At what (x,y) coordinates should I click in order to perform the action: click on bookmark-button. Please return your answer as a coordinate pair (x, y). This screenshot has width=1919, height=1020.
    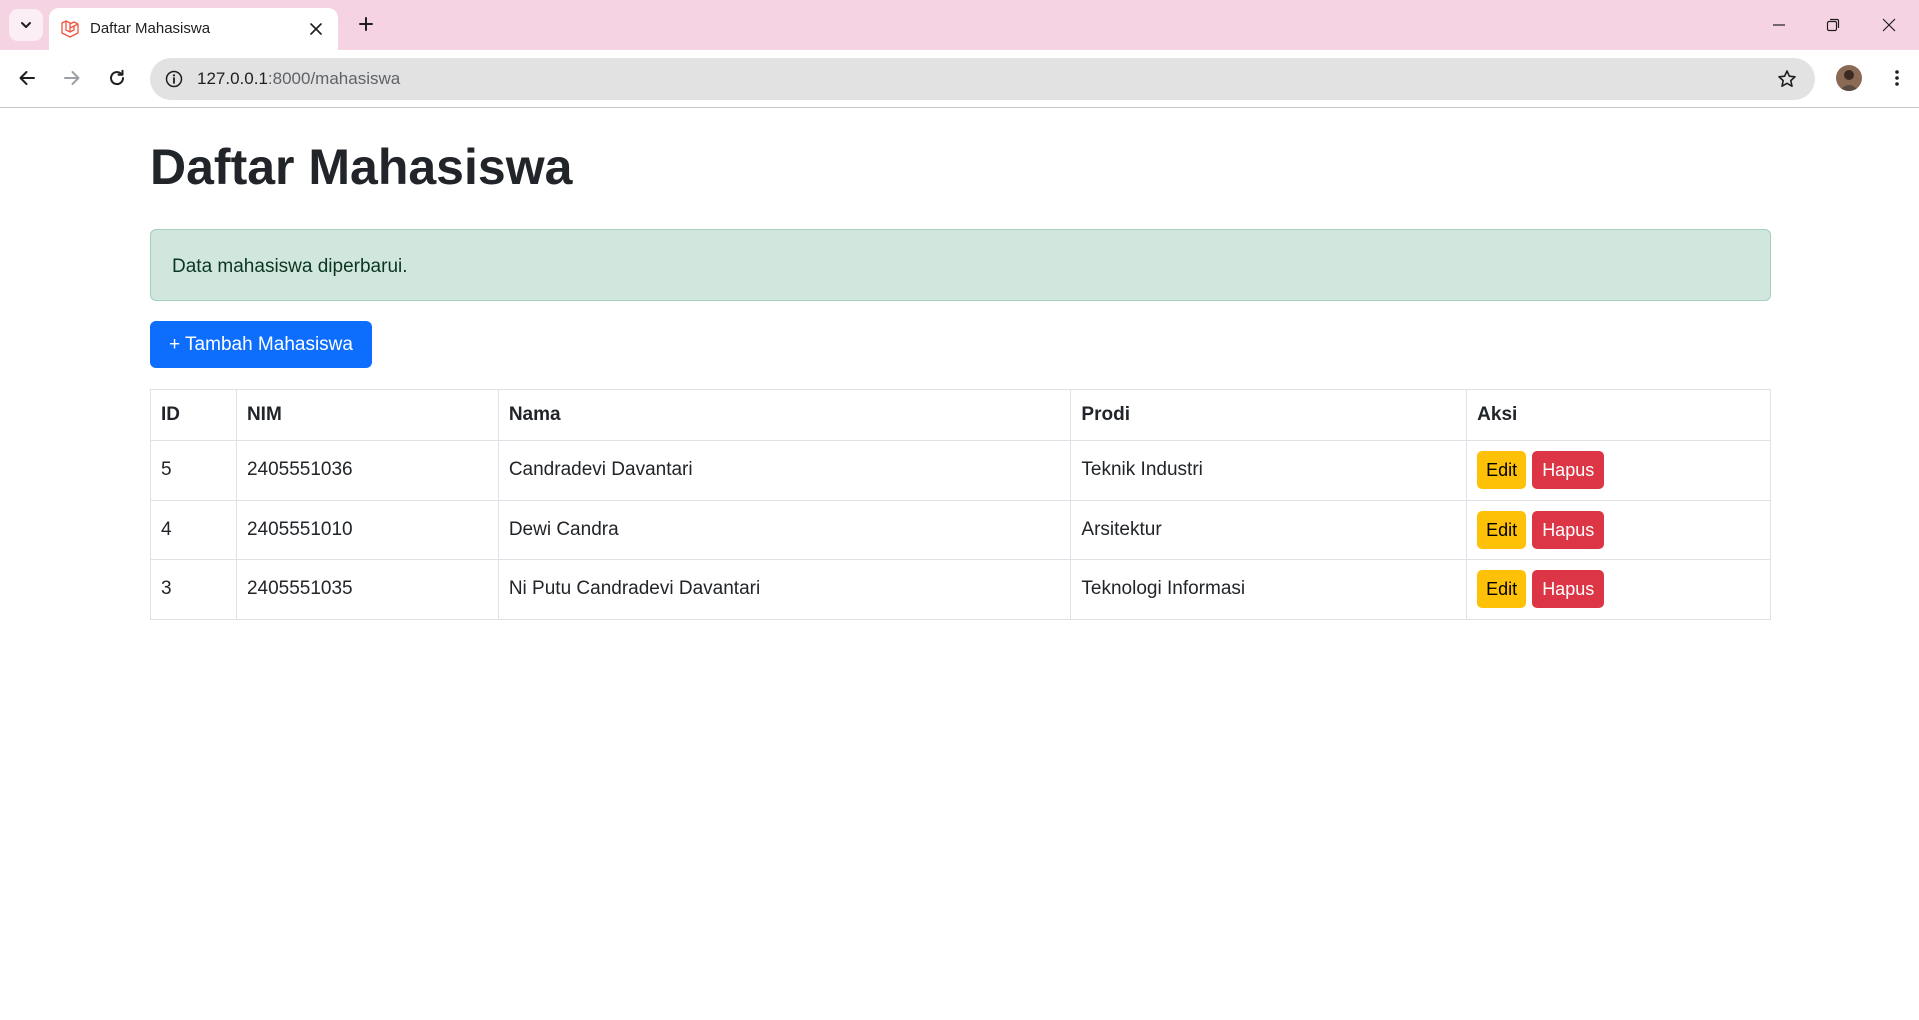
    Looking at the image, I should click on (1787, 79).